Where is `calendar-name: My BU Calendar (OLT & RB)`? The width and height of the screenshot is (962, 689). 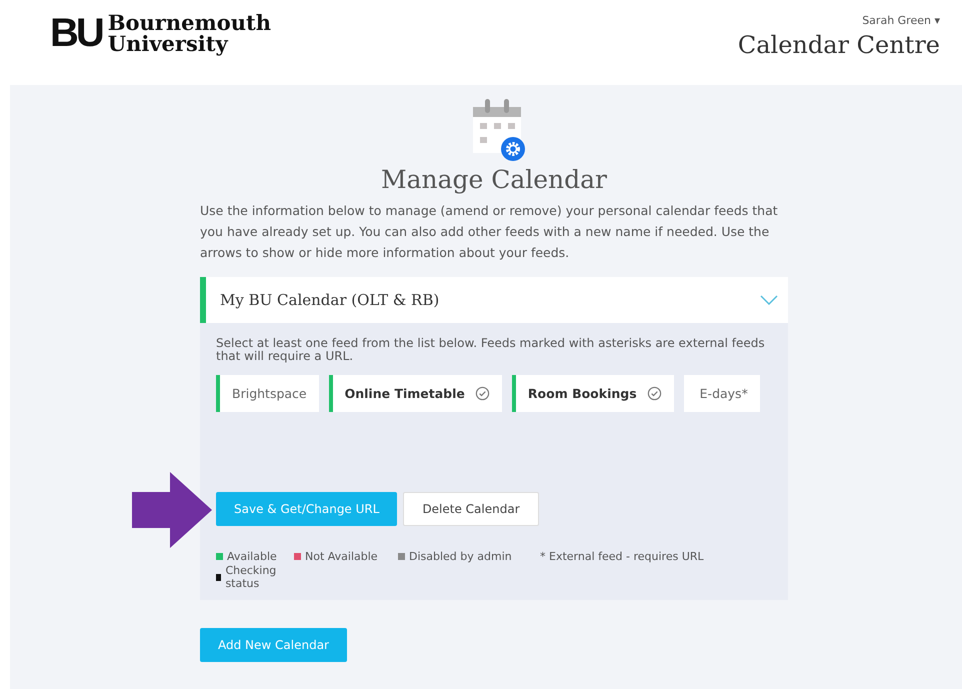
calendar-name: My BU Calendar (OLT & RB) is located at coordinates (330, 300).